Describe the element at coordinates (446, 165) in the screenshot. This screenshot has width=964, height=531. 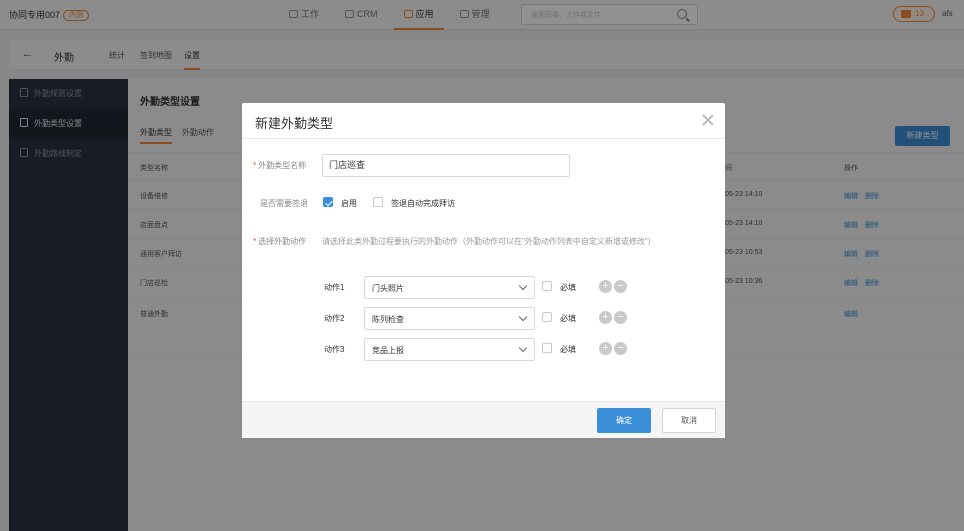
I see `type-name-input: 门店巡查` at that location.